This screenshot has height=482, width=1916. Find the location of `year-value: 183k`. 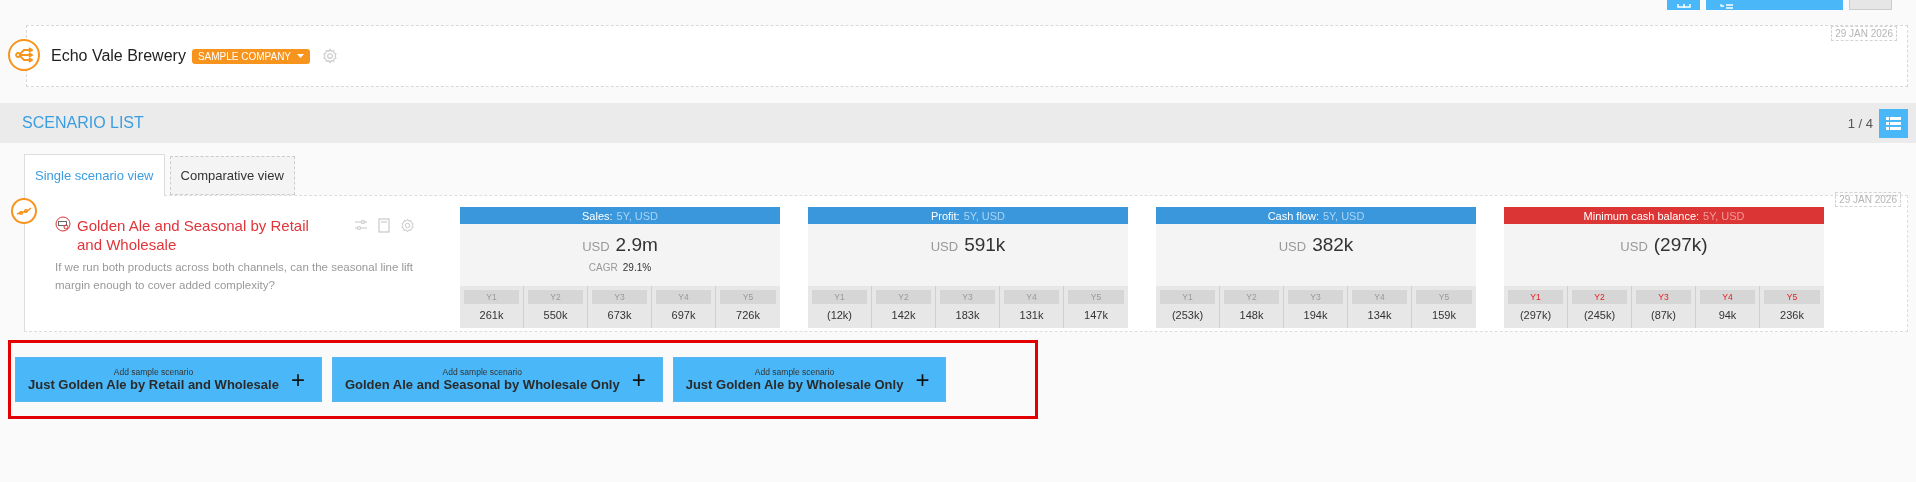

year-value: 183k is located at coordinates (967, 315).